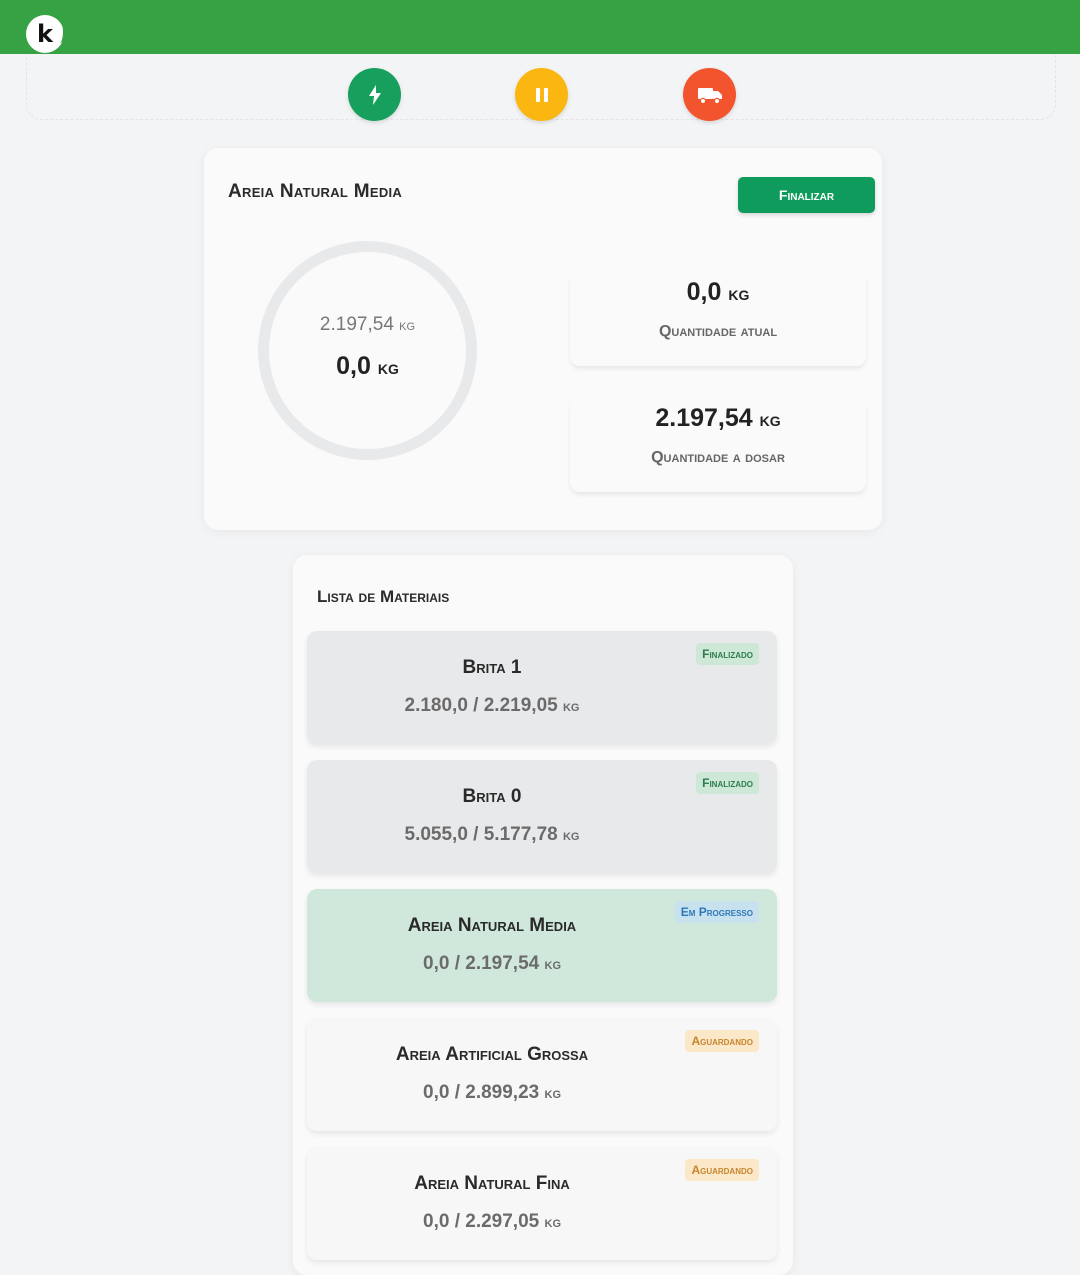 This screenshot has height=1275, width=1080. Describe the element at coordinates (481, 1221) in the screenshot. I see `material-quantity-value: 0,0 / 2.297,05` at that location.